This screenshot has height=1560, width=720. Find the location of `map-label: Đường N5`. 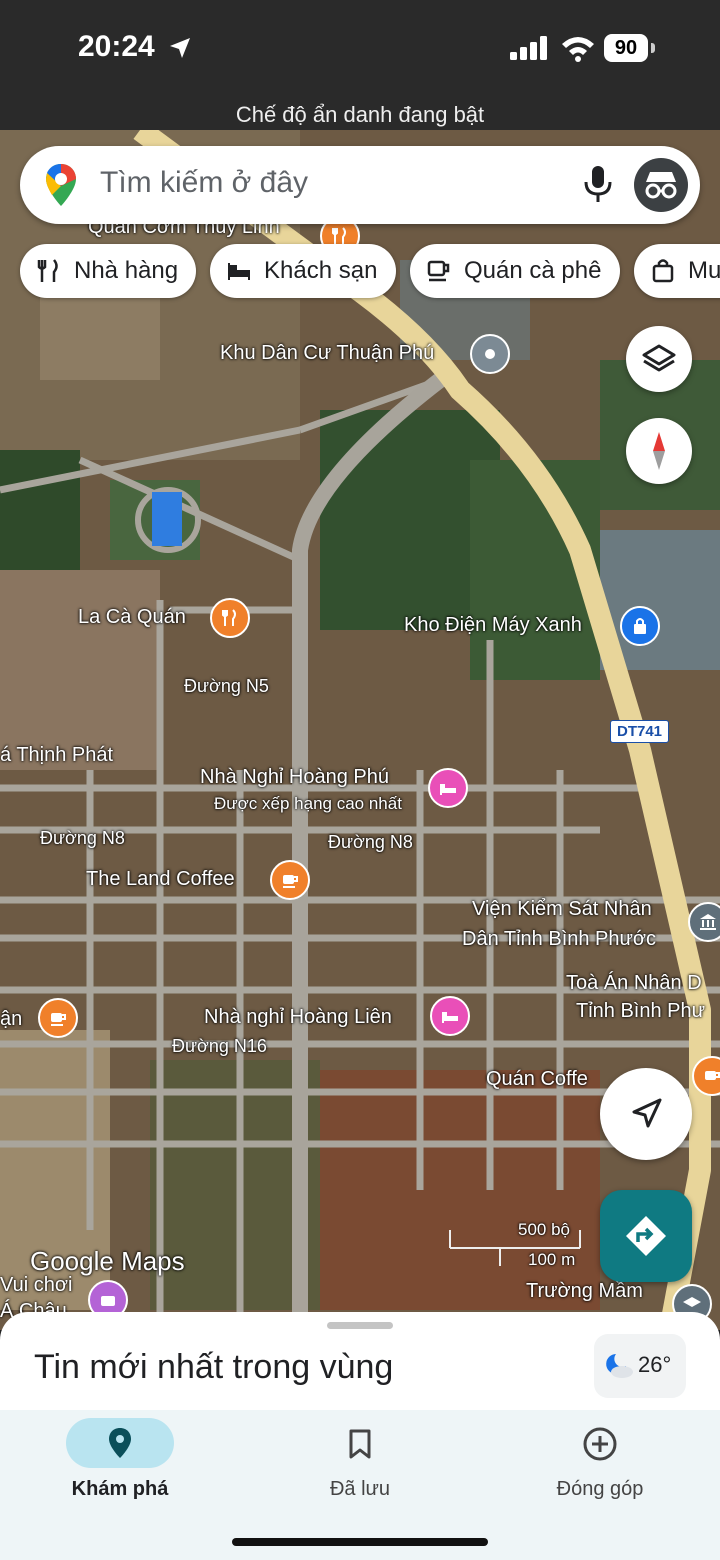

map-label: Đường N5 is located at coordinates (226, 686).